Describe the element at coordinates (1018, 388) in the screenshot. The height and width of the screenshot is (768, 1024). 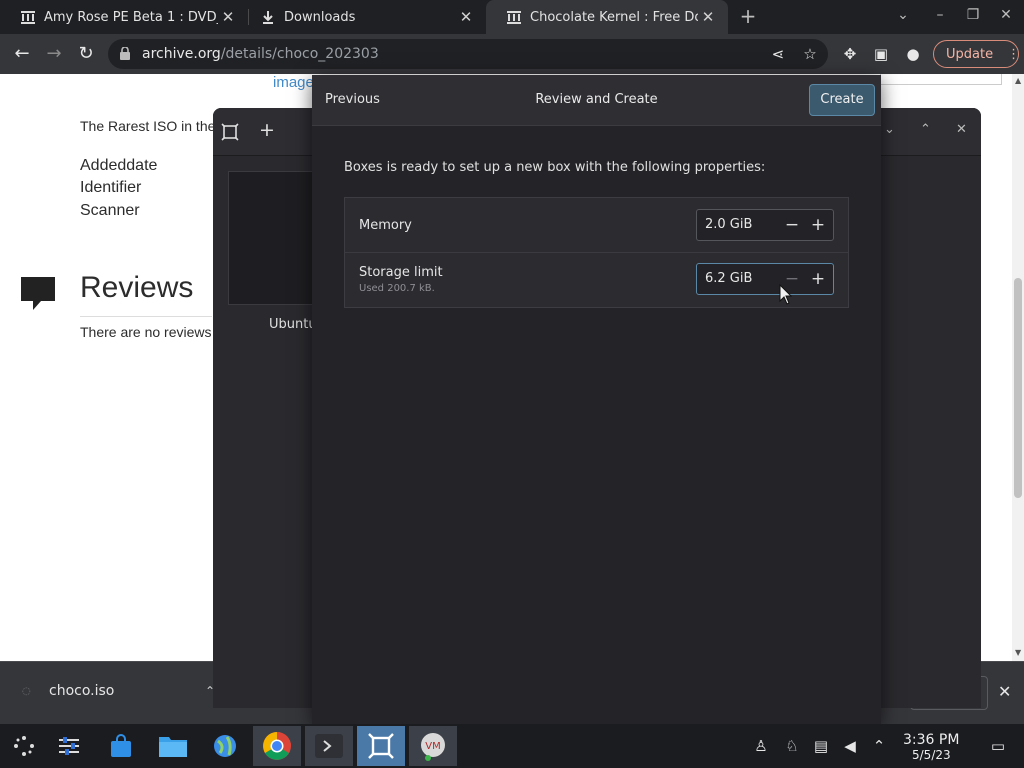
I see `scrollbar-thumb` at that location.